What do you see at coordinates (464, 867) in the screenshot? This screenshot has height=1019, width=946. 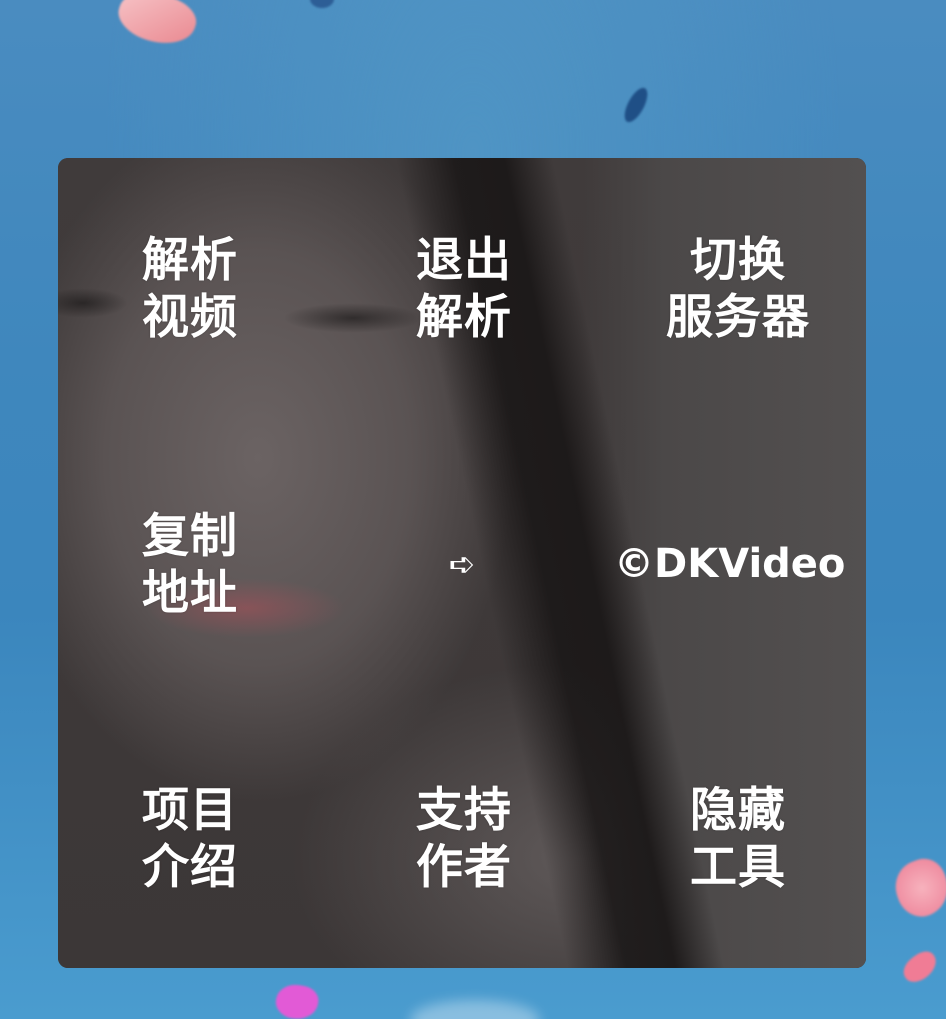 I see `support-author-label-line2: 作者` at bounding box center [464, 867].